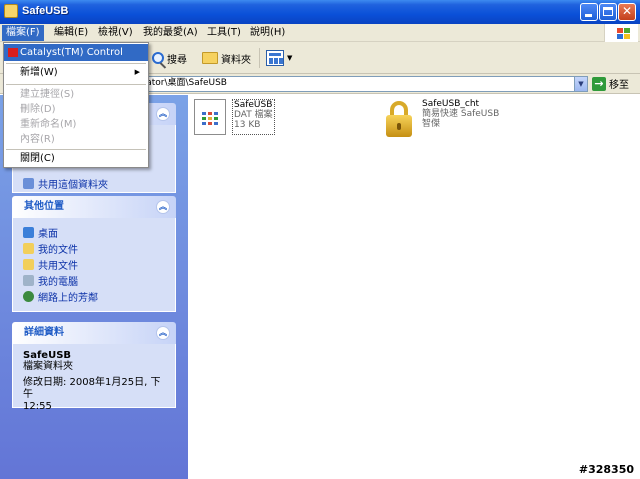 The width and height of the screenshot is (640, 479). What do you see at coordinates (320, 12) in the screenshot?
I see `title-bar: SafeUSB ✕` at bounding box center [320, 12].